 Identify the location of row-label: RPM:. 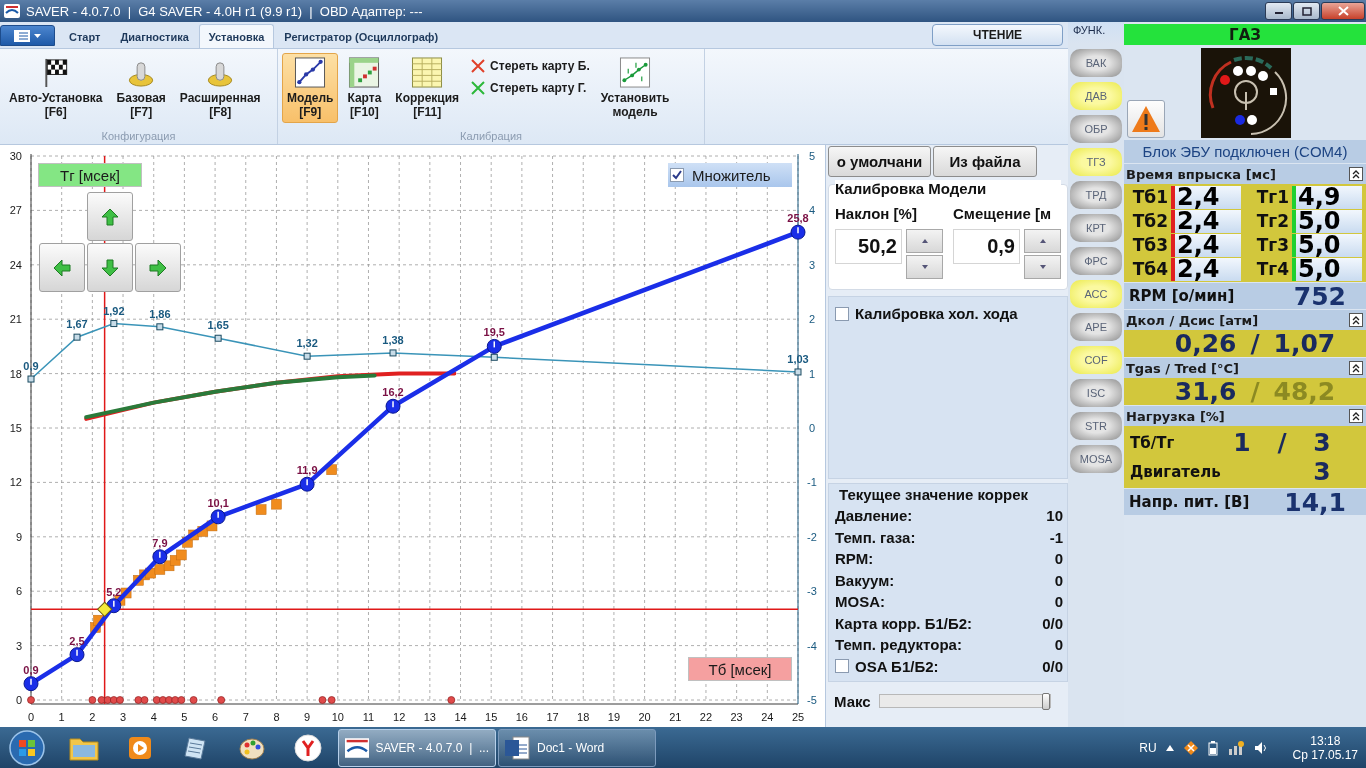
(854, 559).